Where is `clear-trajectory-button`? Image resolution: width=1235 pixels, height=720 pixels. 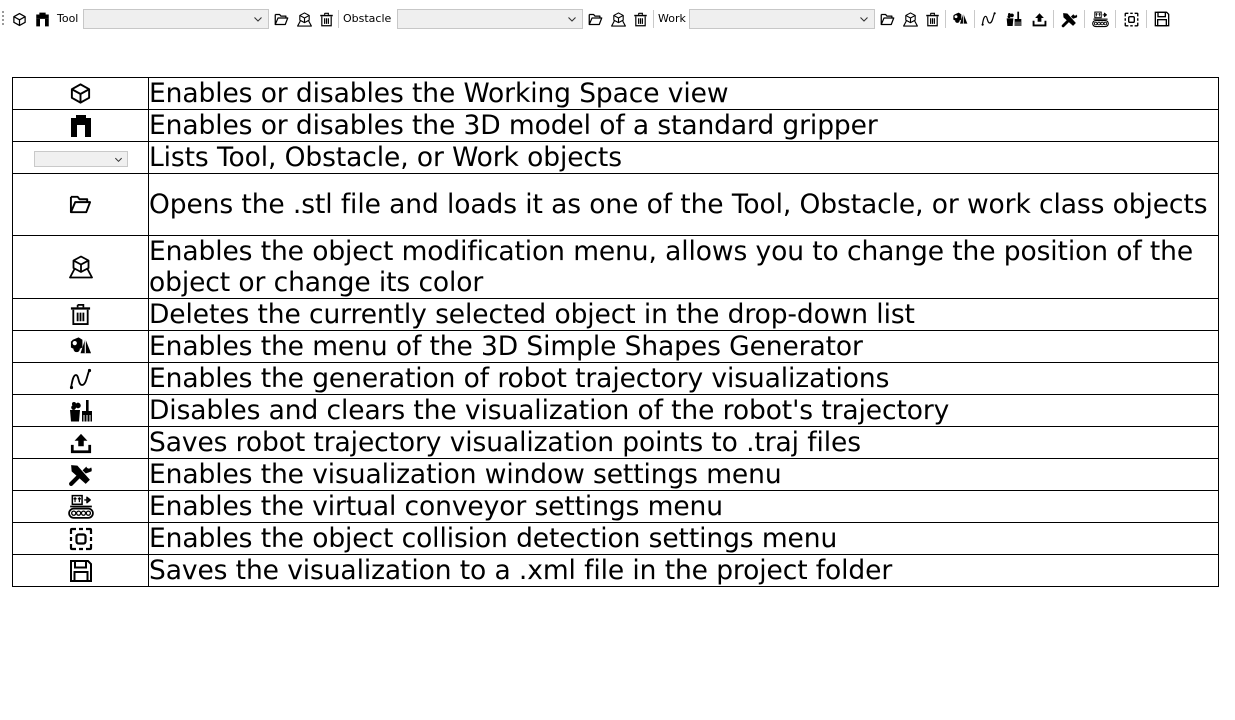 clear-trajectory-button is located at coordinates (1014, 19).